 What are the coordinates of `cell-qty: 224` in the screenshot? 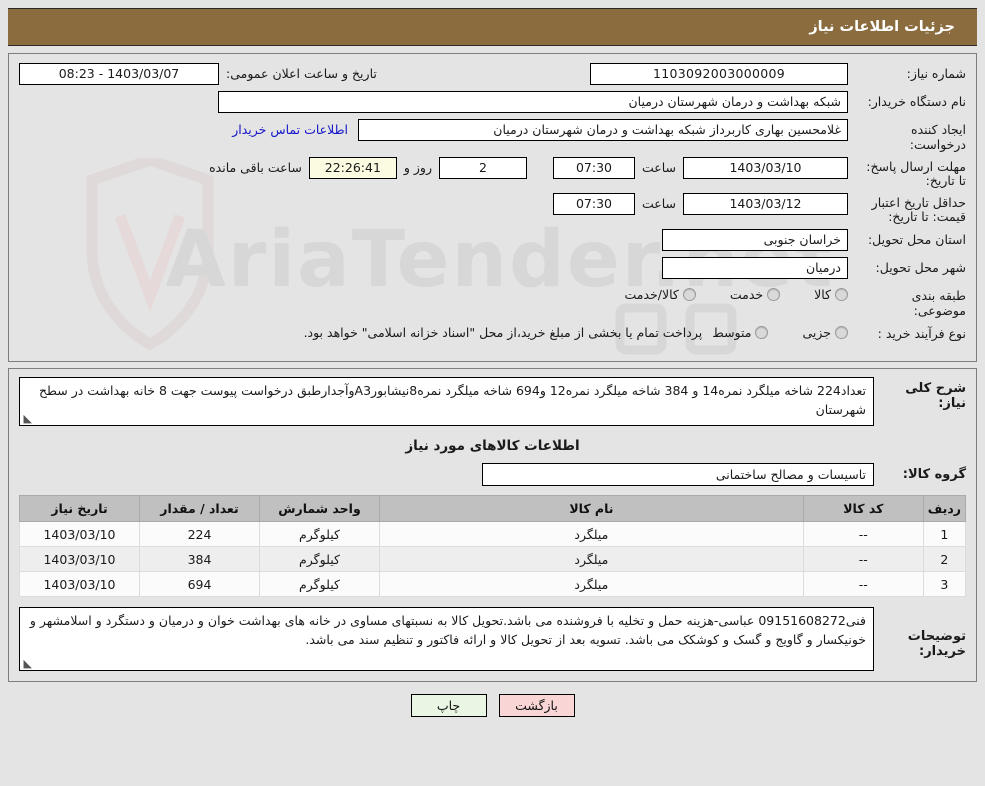 It's located at (199, 534).